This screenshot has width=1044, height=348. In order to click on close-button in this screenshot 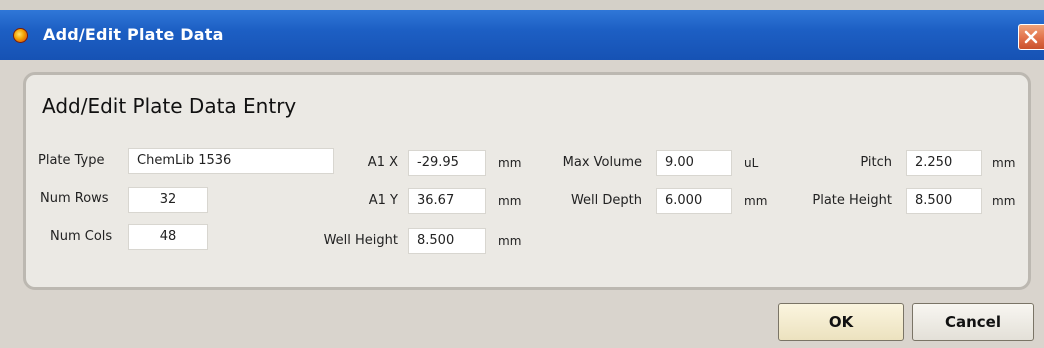, I will do `click(1031, 37)`.